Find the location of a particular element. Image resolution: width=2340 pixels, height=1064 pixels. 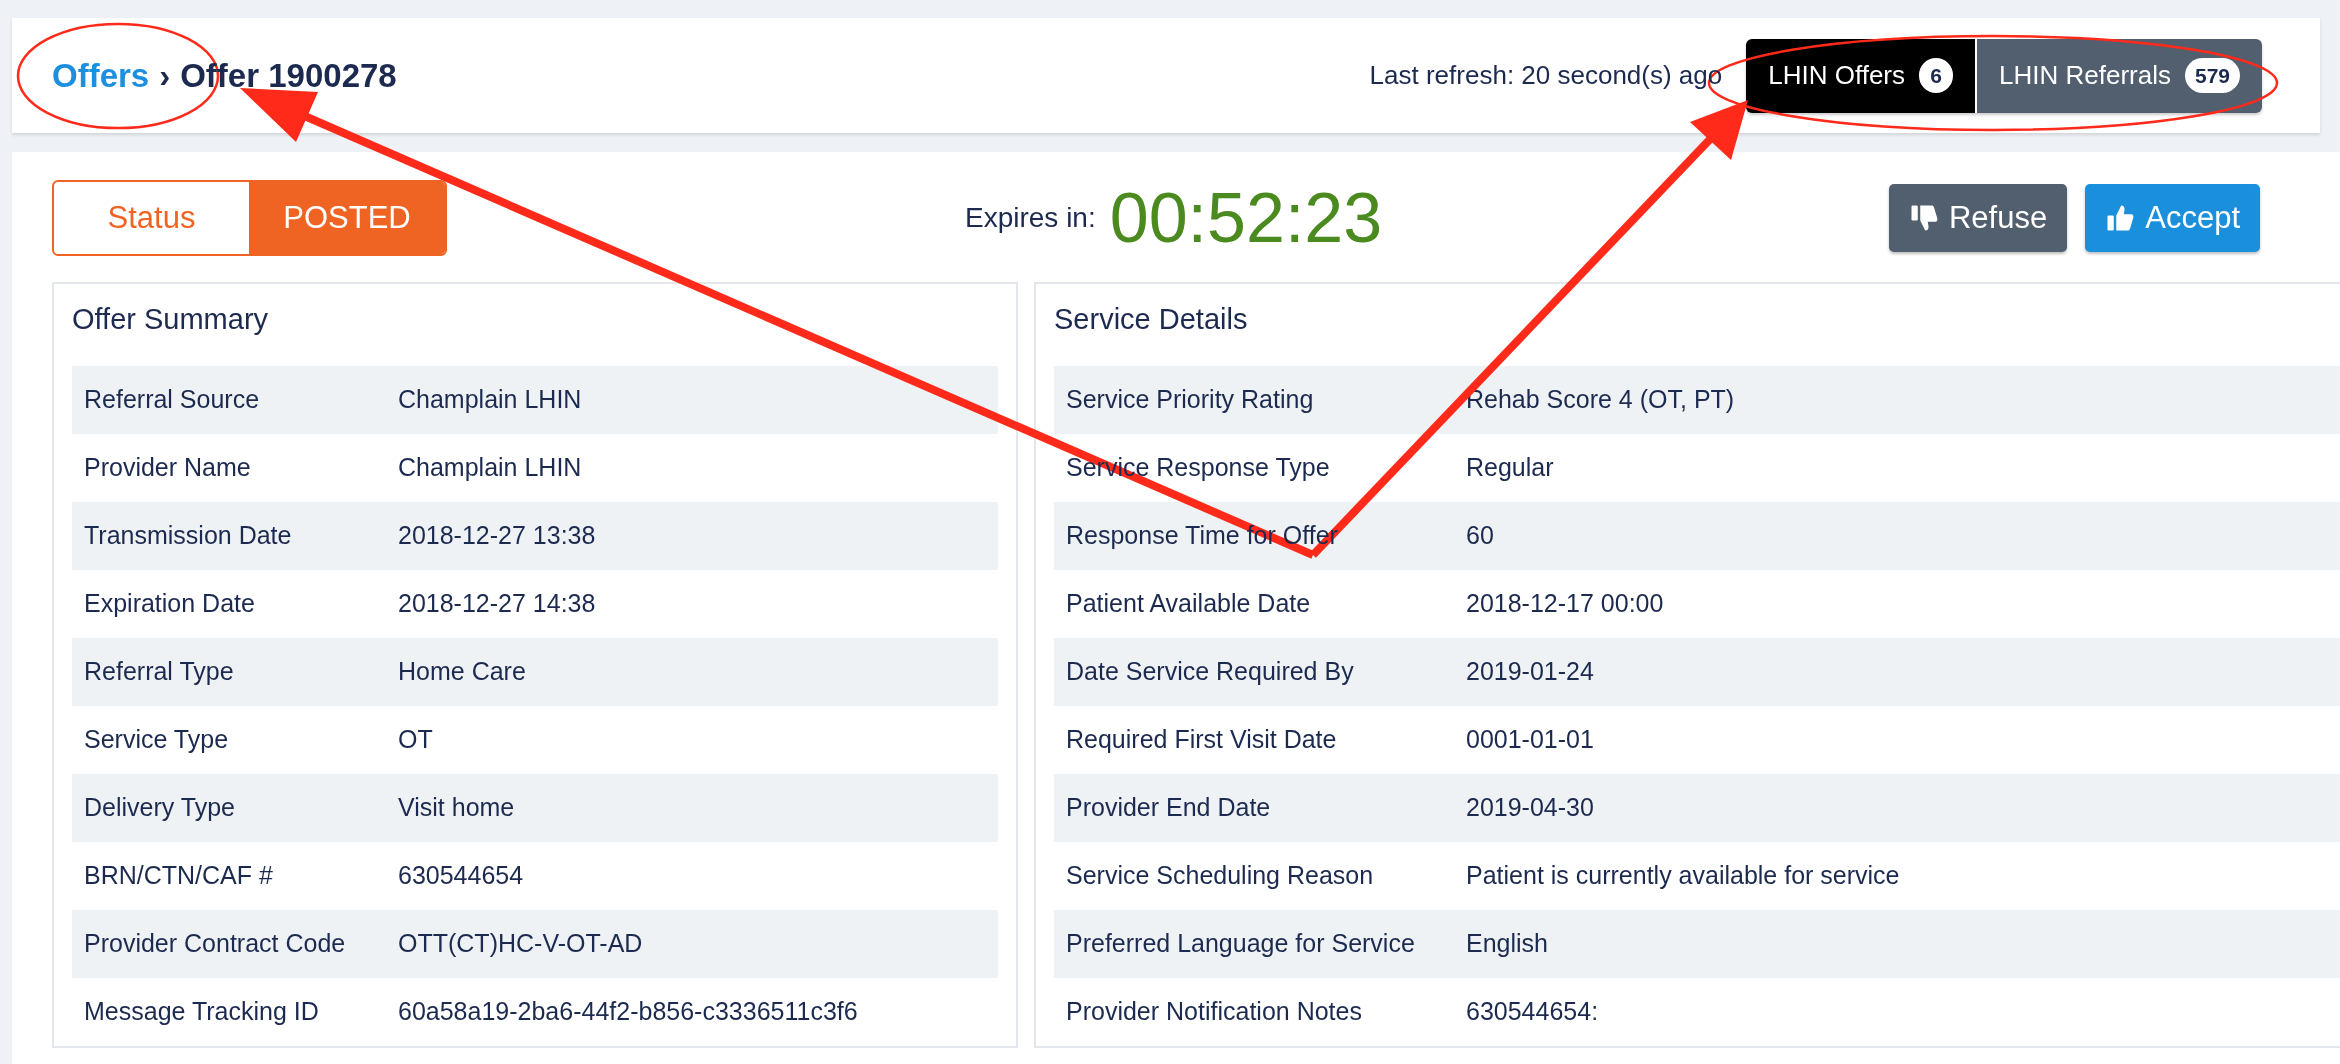

field-value: OT is located at coordinates (415, 739).